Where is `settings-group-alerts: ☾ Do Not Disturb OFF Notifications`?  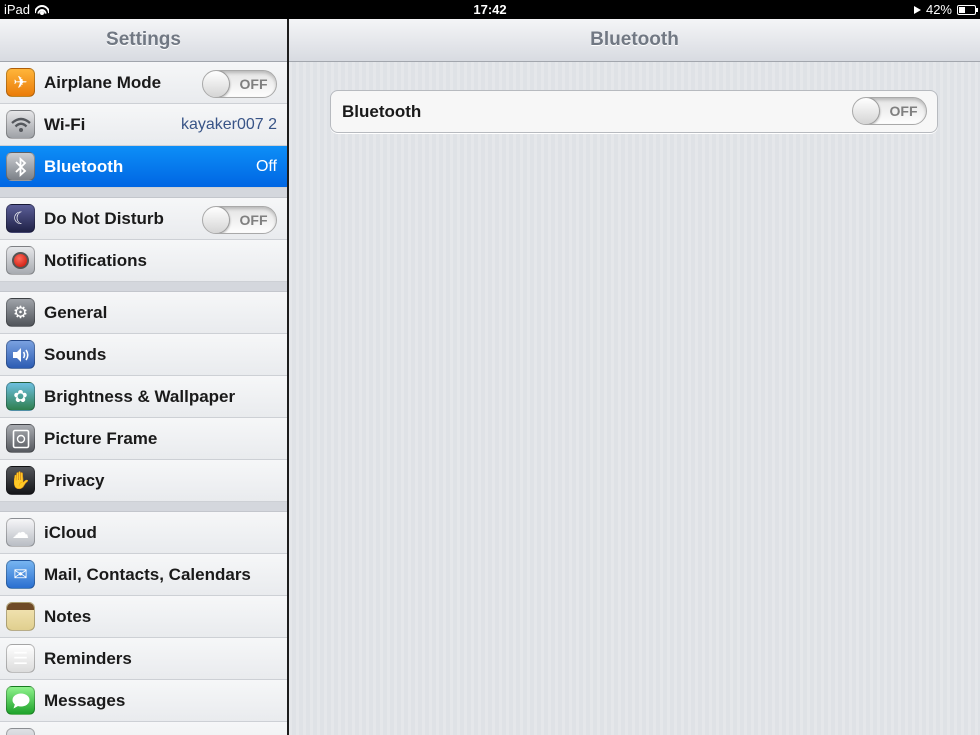 settings-group-alerts: ☾ Do Not Disturb OFF Notifications is located at coordinates (143, 240).